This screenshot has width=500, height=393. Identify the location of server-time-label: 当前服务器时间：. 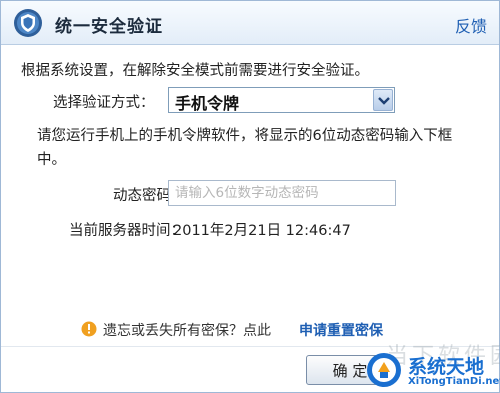
(127, 231).